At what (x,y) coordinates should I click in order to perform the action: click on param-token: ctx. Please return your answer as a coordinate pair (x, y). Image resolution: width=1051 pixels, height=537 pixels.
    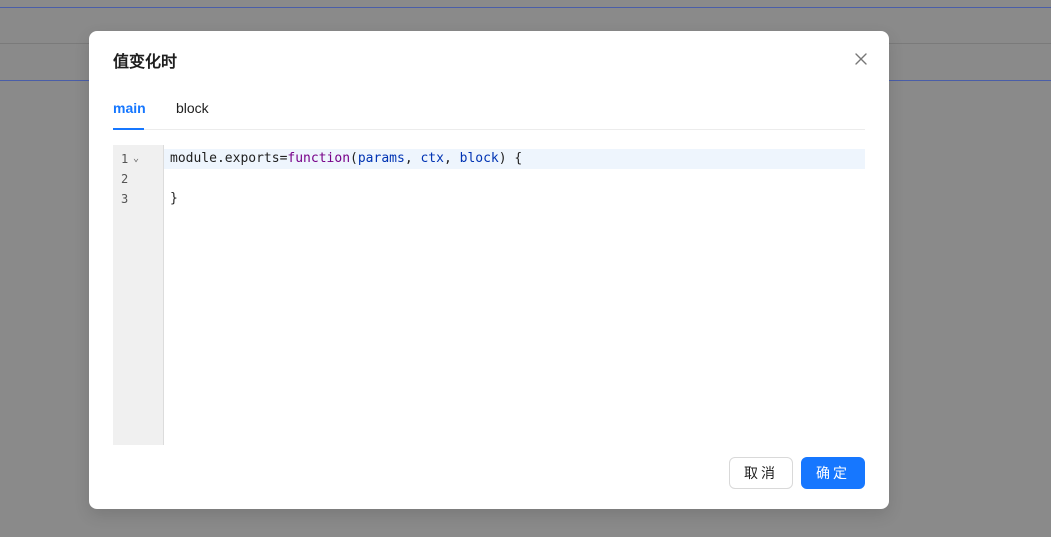
    Looking at the image, I should click on (432, 158).